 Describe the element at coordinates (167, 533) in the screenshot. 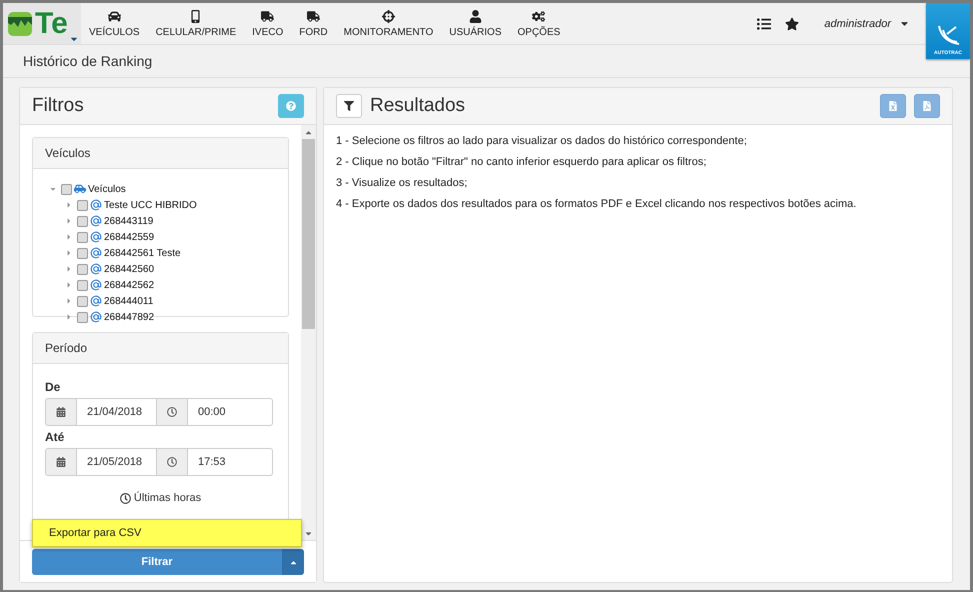

I see `menu-item: Exportar para CSV` at that location.